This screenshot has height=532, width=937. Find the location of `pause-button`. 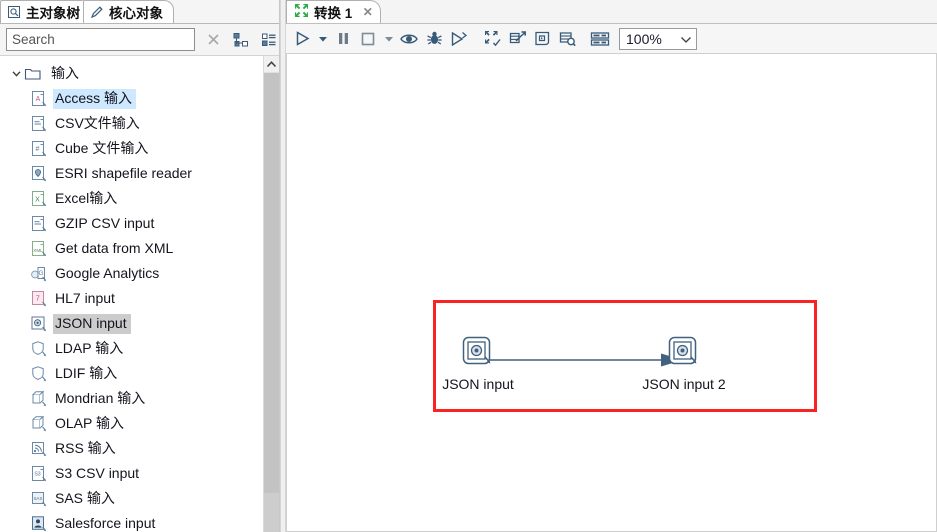

pause-button is located at coordinates (343, 39).